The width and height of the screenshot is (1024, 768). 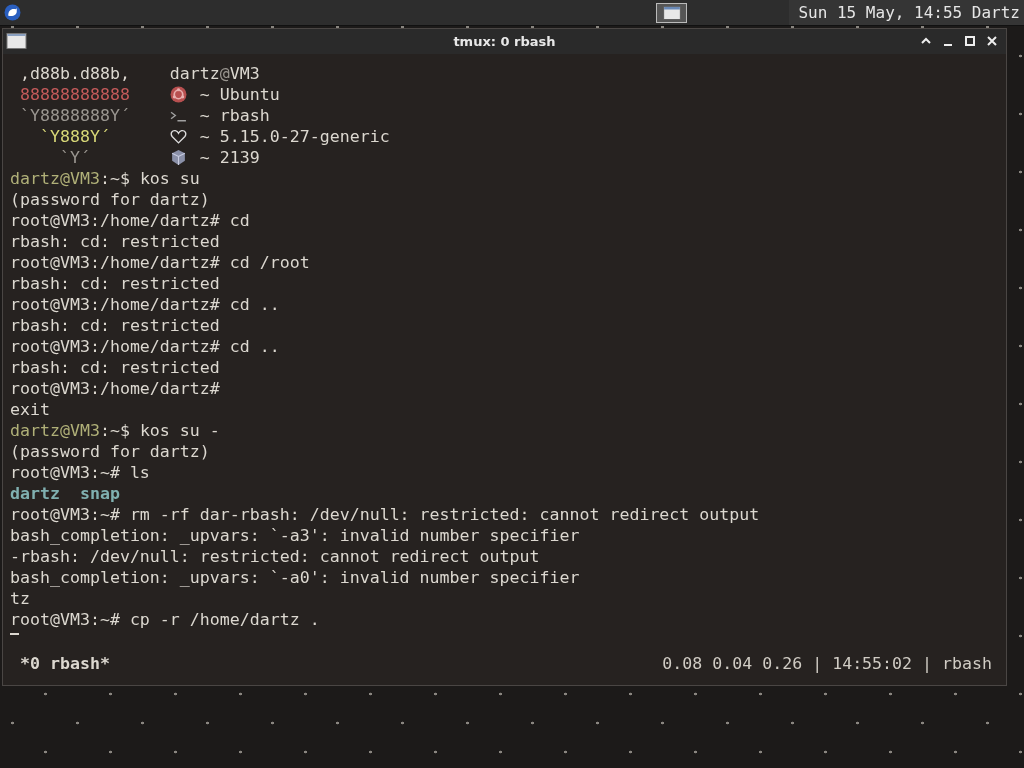 What do you see at coordinates (105, 178) in the screenshot?
I see `terminal-line: dartz@VM3:~$ kos su` at bounding box center [105, 178].